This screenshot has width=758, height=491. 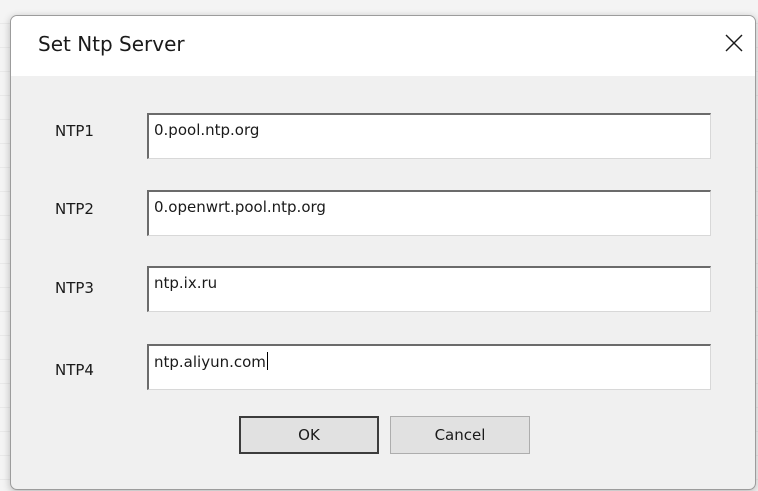 What do you see at coordinates (460, 435) in the screenshot?
I see `cancel-button: Cancel` at bounding box center [460, 435].